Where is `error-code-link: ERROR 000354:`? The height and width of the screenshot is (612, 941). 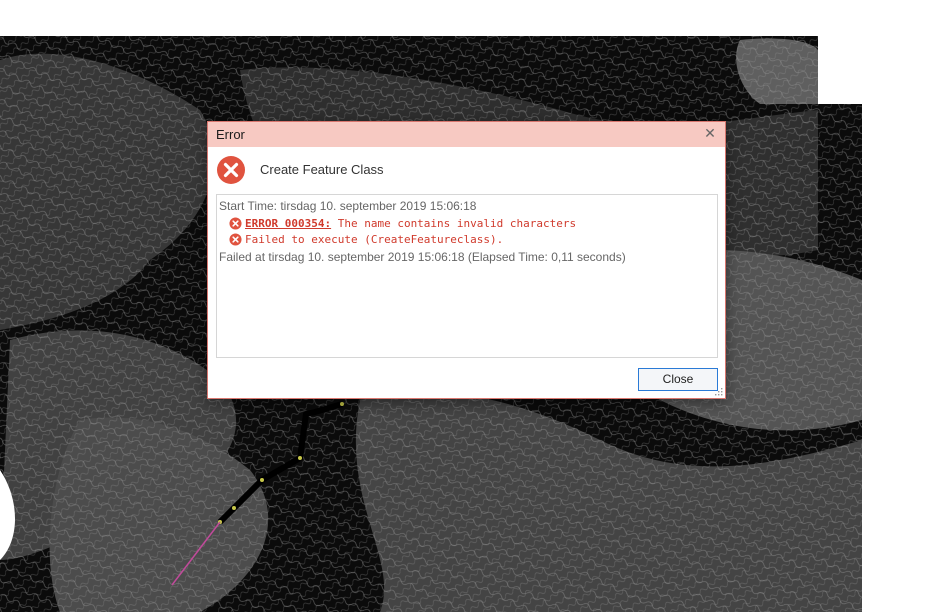 error-code-link: ERROR 000354: is located at coordinates (288, 223).